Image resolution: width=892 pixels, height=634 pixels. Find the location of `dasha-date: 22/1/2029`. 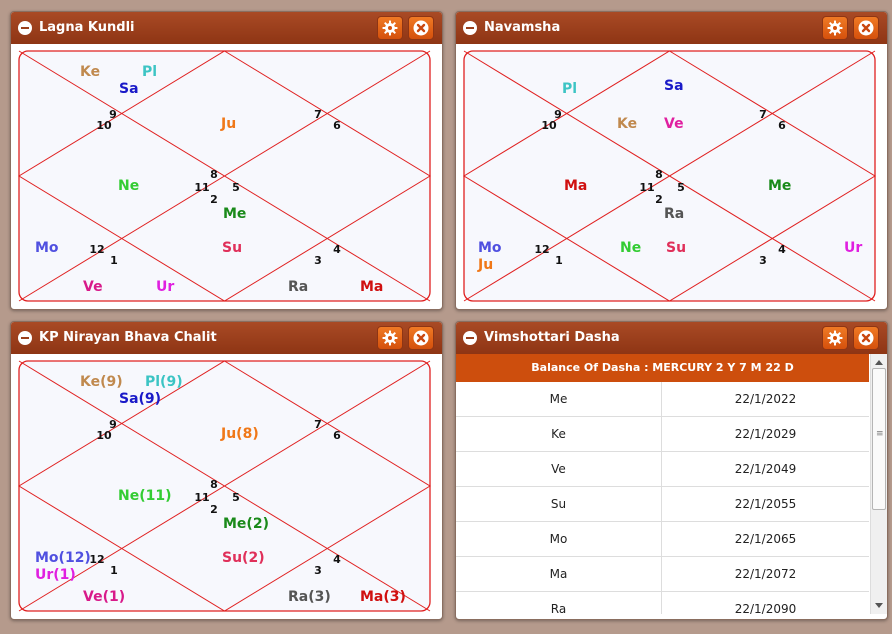

dasha-date: 22/1/2029 is located at coordinates (765, 434).